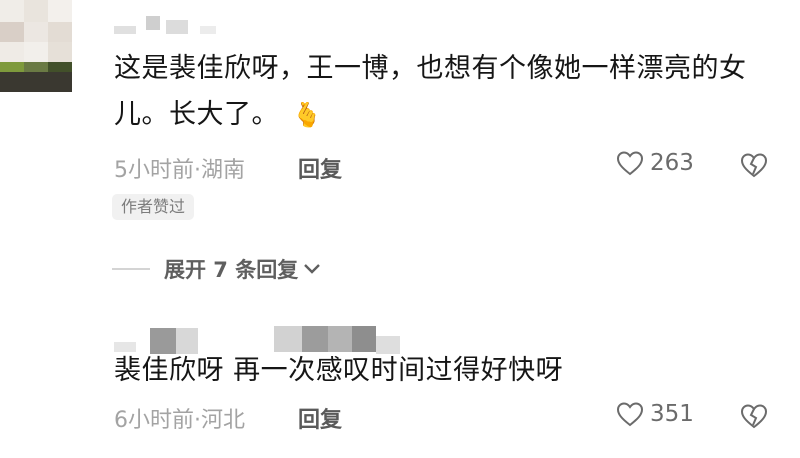  Describe the element at coordinates (153, 207) in the screenshot. I see `author-liked-badge: 作者赞过` at that location.